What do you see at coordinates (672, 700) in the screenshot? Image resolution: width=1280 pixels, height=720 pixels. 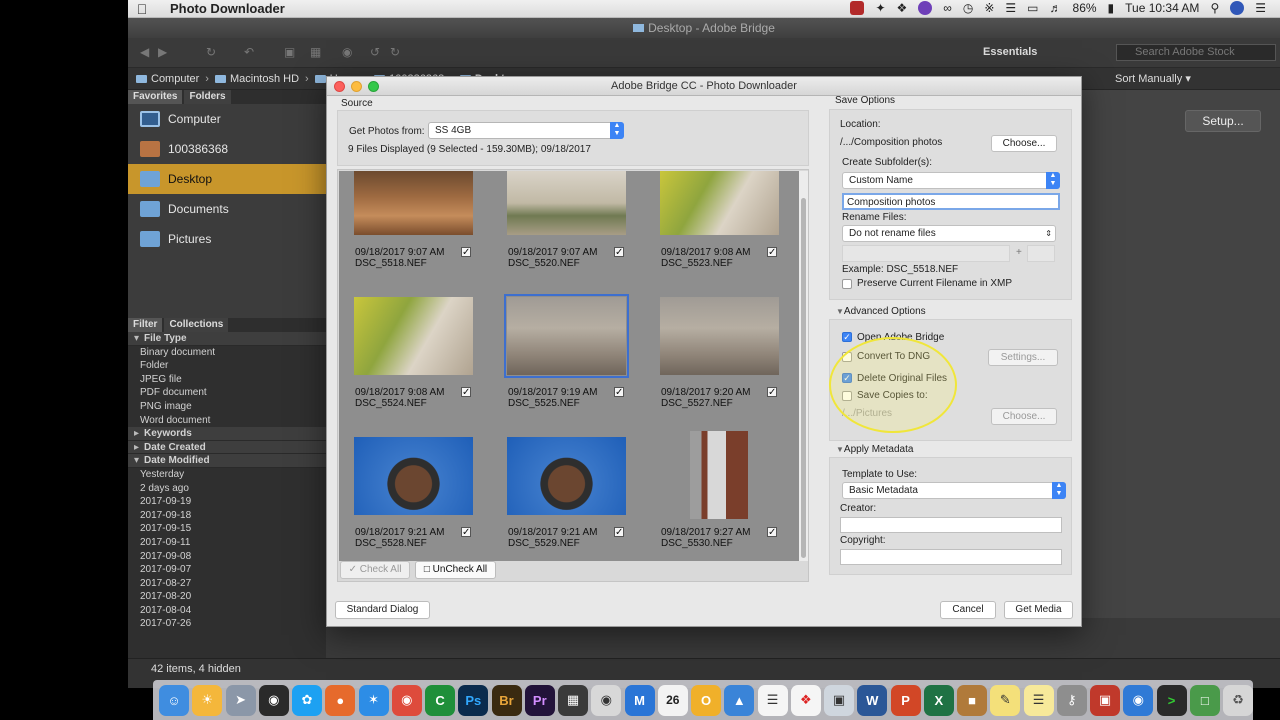 I see `calendar-icon: 26` at bounding box center [672, 700].